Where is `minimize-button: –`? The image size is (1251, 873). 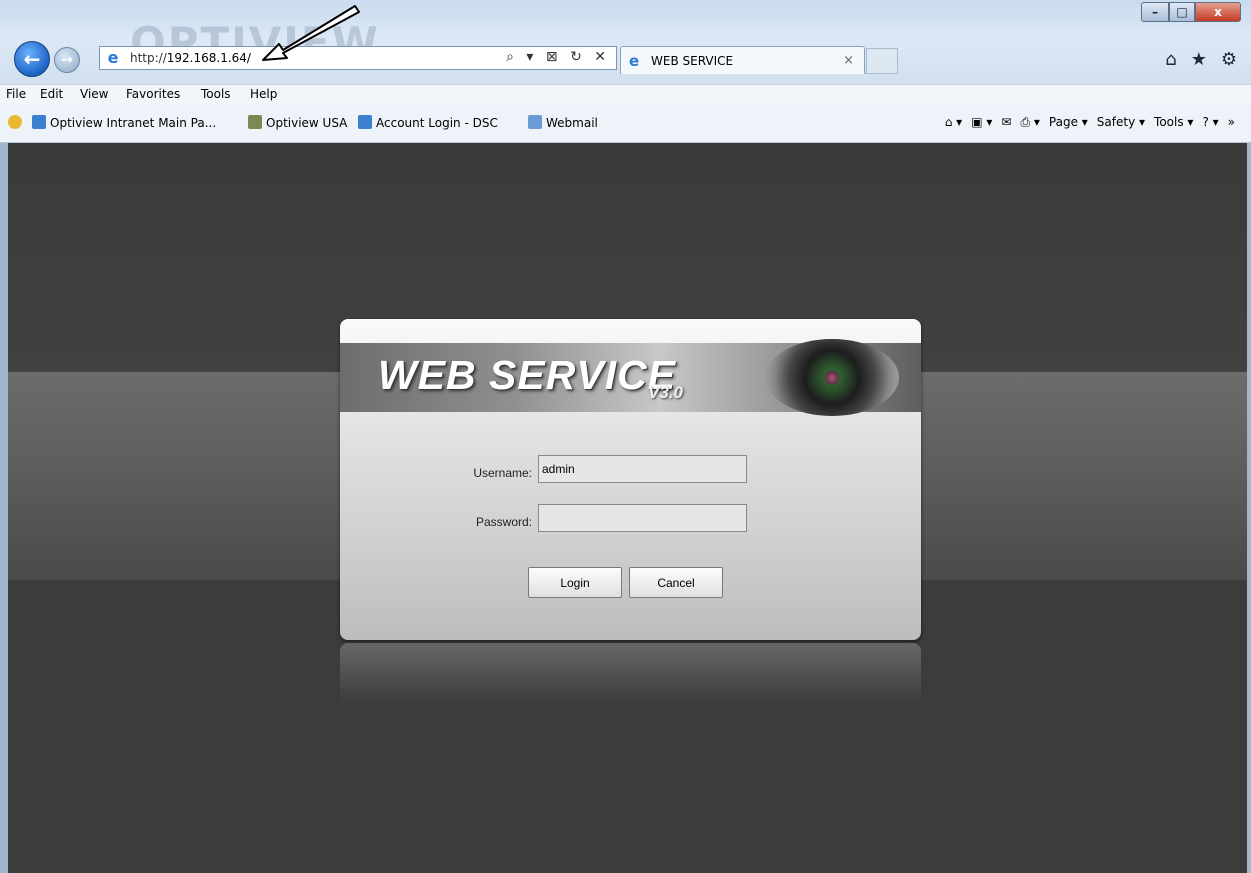
minimize-button: – is located at coordinates (1155, 12).